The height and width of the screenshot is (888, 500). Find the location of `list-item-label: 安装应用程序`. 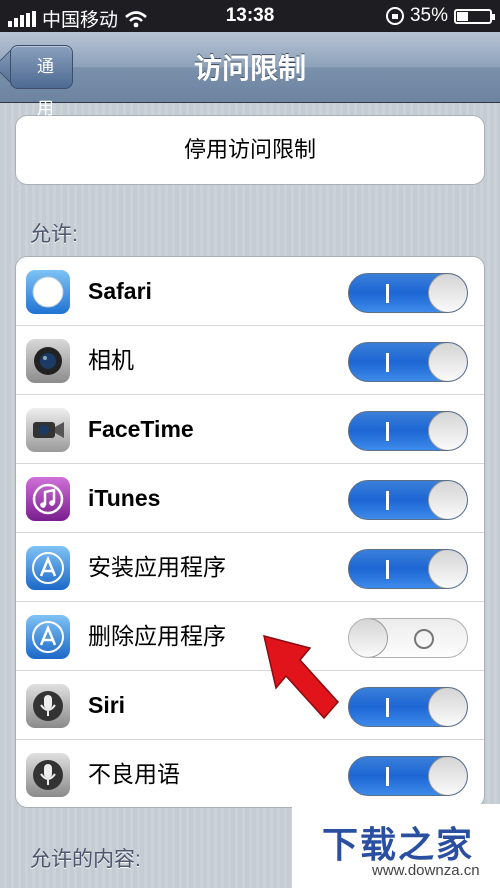

list-item-label: 安装应用程序 is located at coordinates (157, 567).